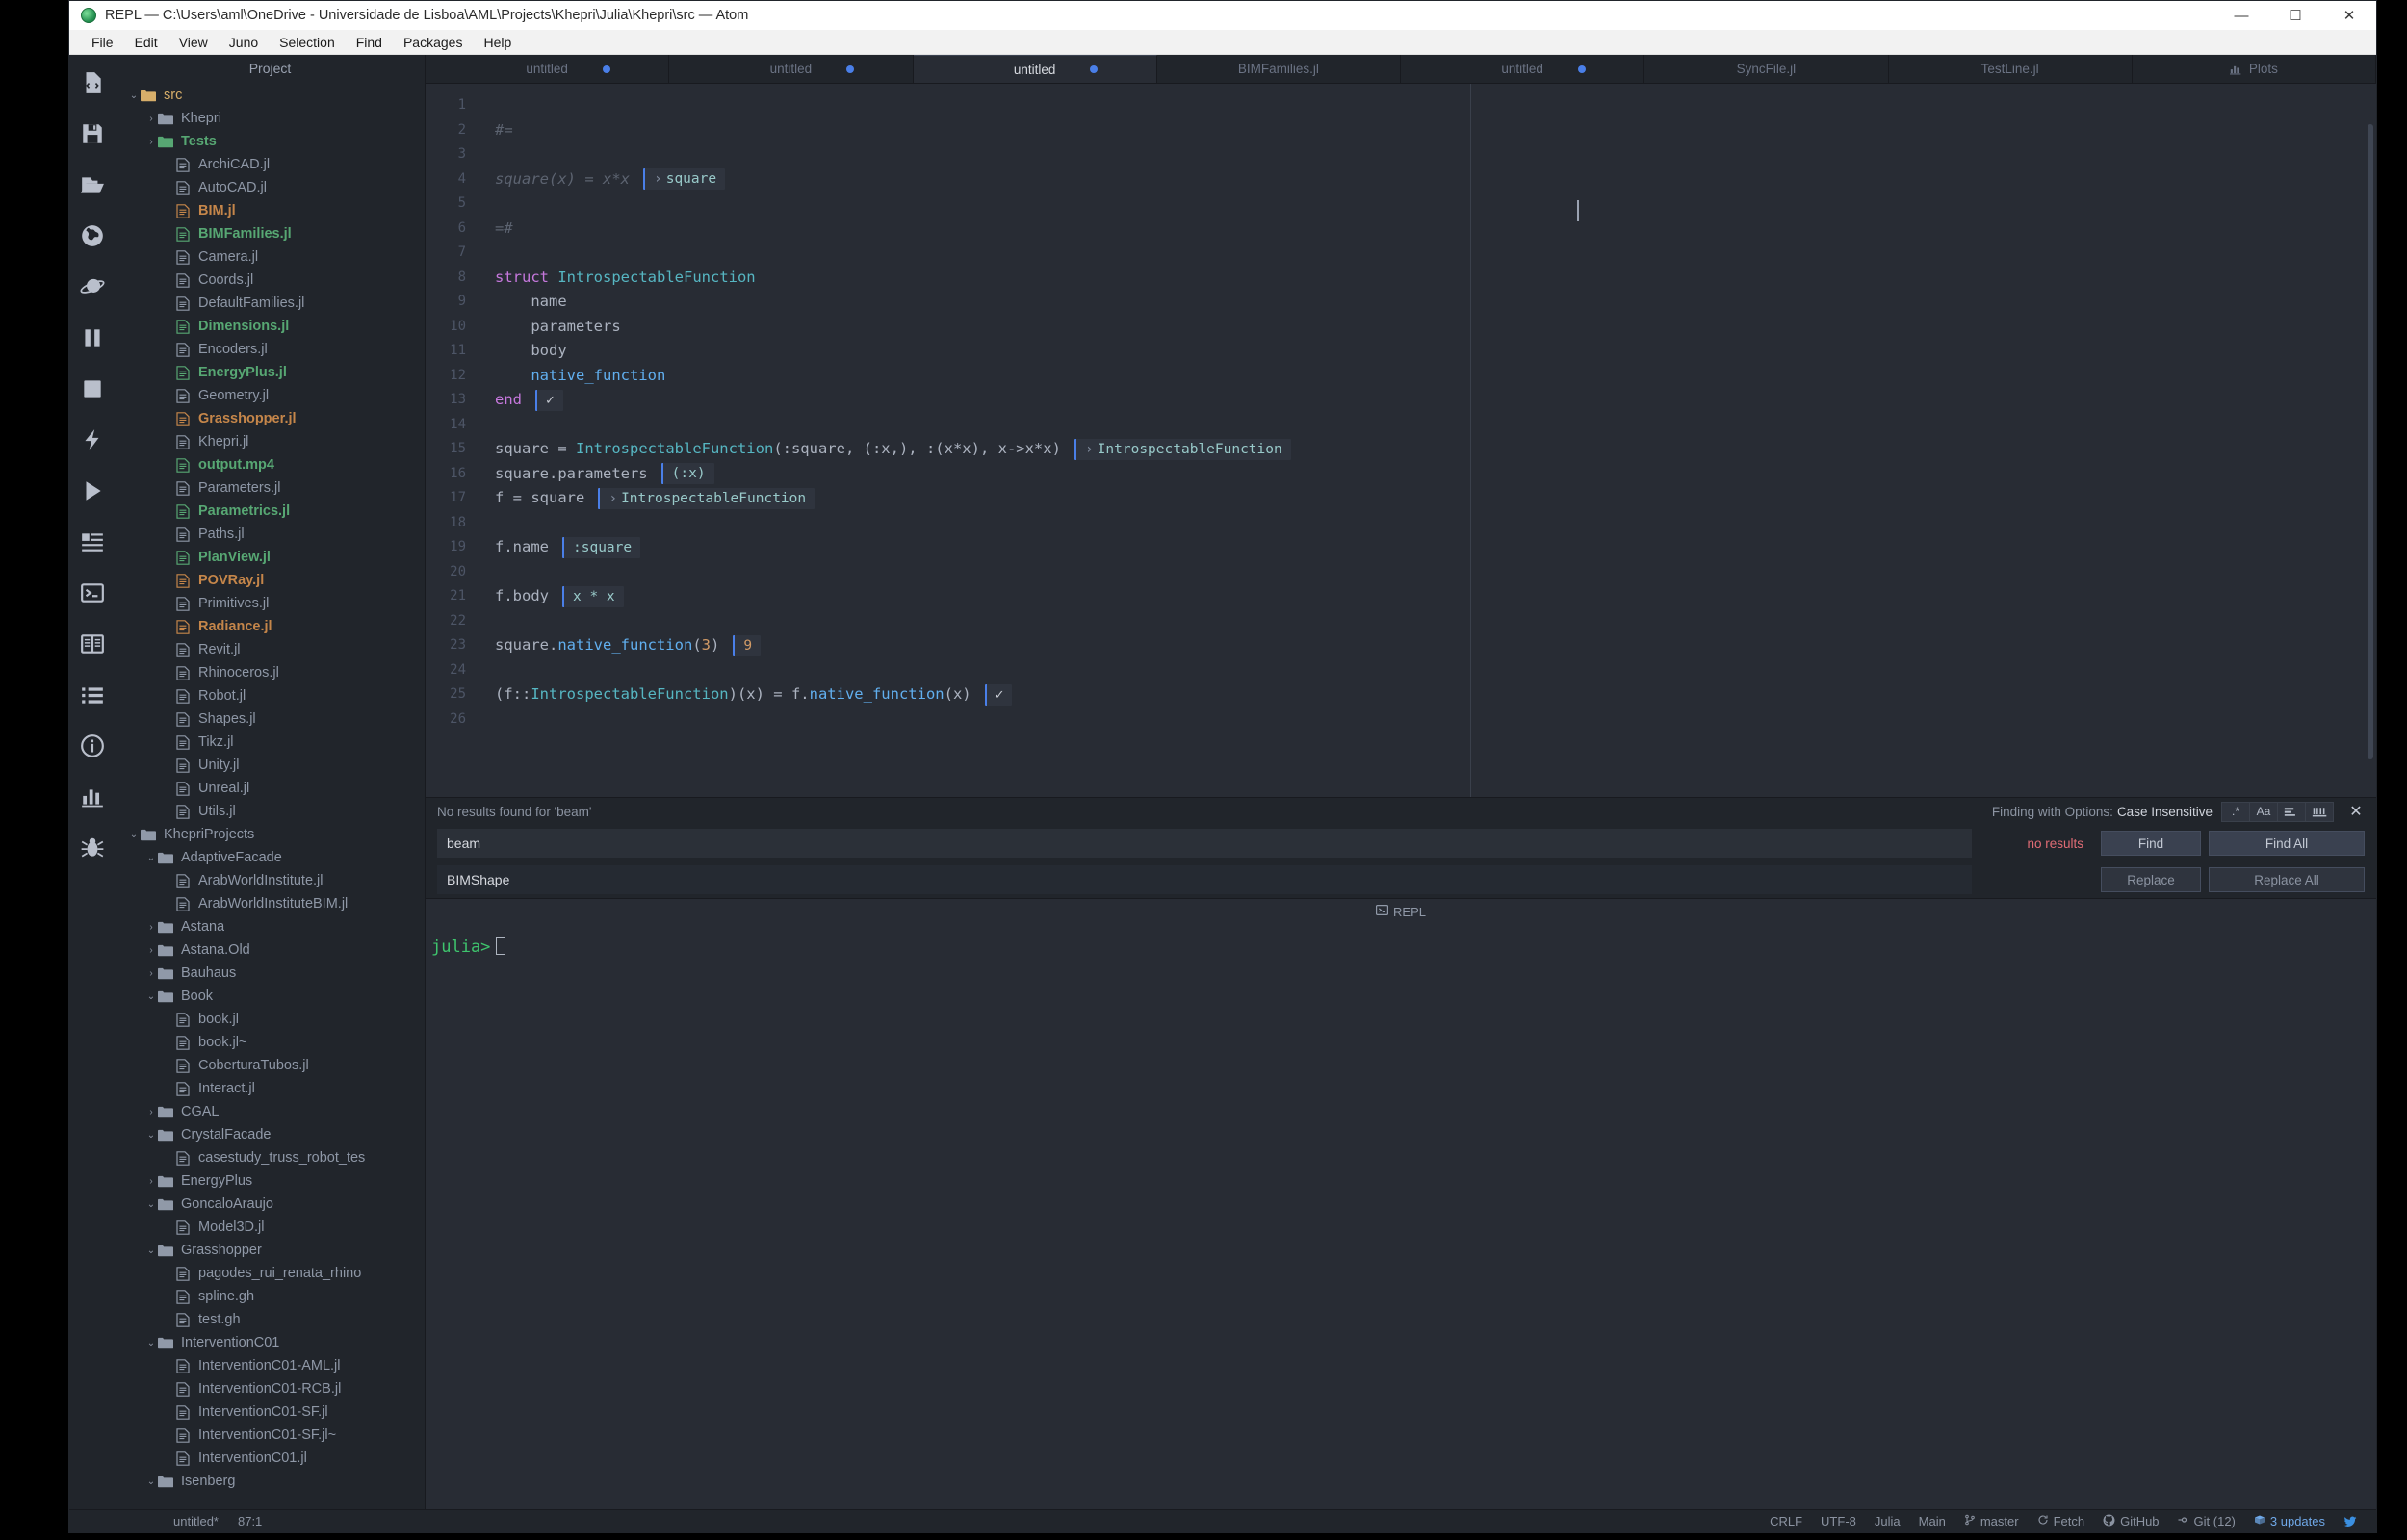 Image resolution: width=2407 pixels, height=1540 pixels. I want to click on bug-icon, so click(92, 848).